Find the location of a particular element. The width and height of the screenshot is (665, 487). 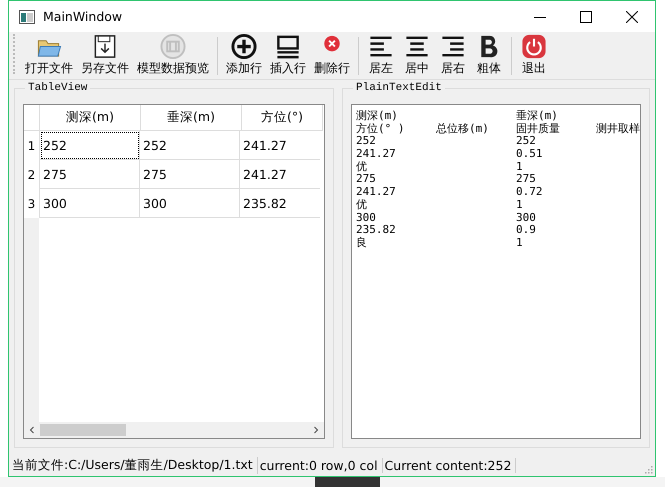

circle-icon is located at coordinates (173, 46).